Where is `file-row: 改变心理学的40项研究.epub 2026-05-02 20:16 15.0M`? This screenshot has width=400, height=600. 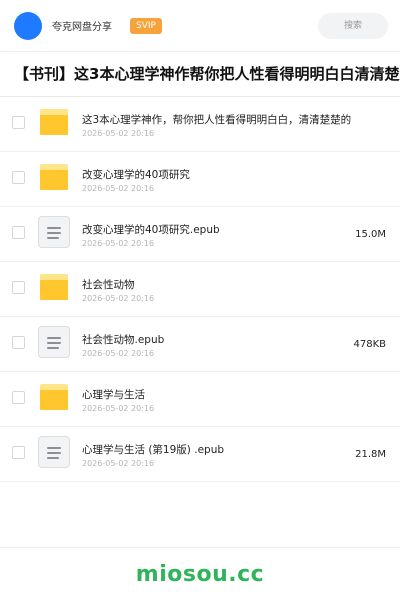 file-row: 改变心理学的40项研究.epub 2026-05-02 20:16 15.0M is located at coordinates (200, 234).